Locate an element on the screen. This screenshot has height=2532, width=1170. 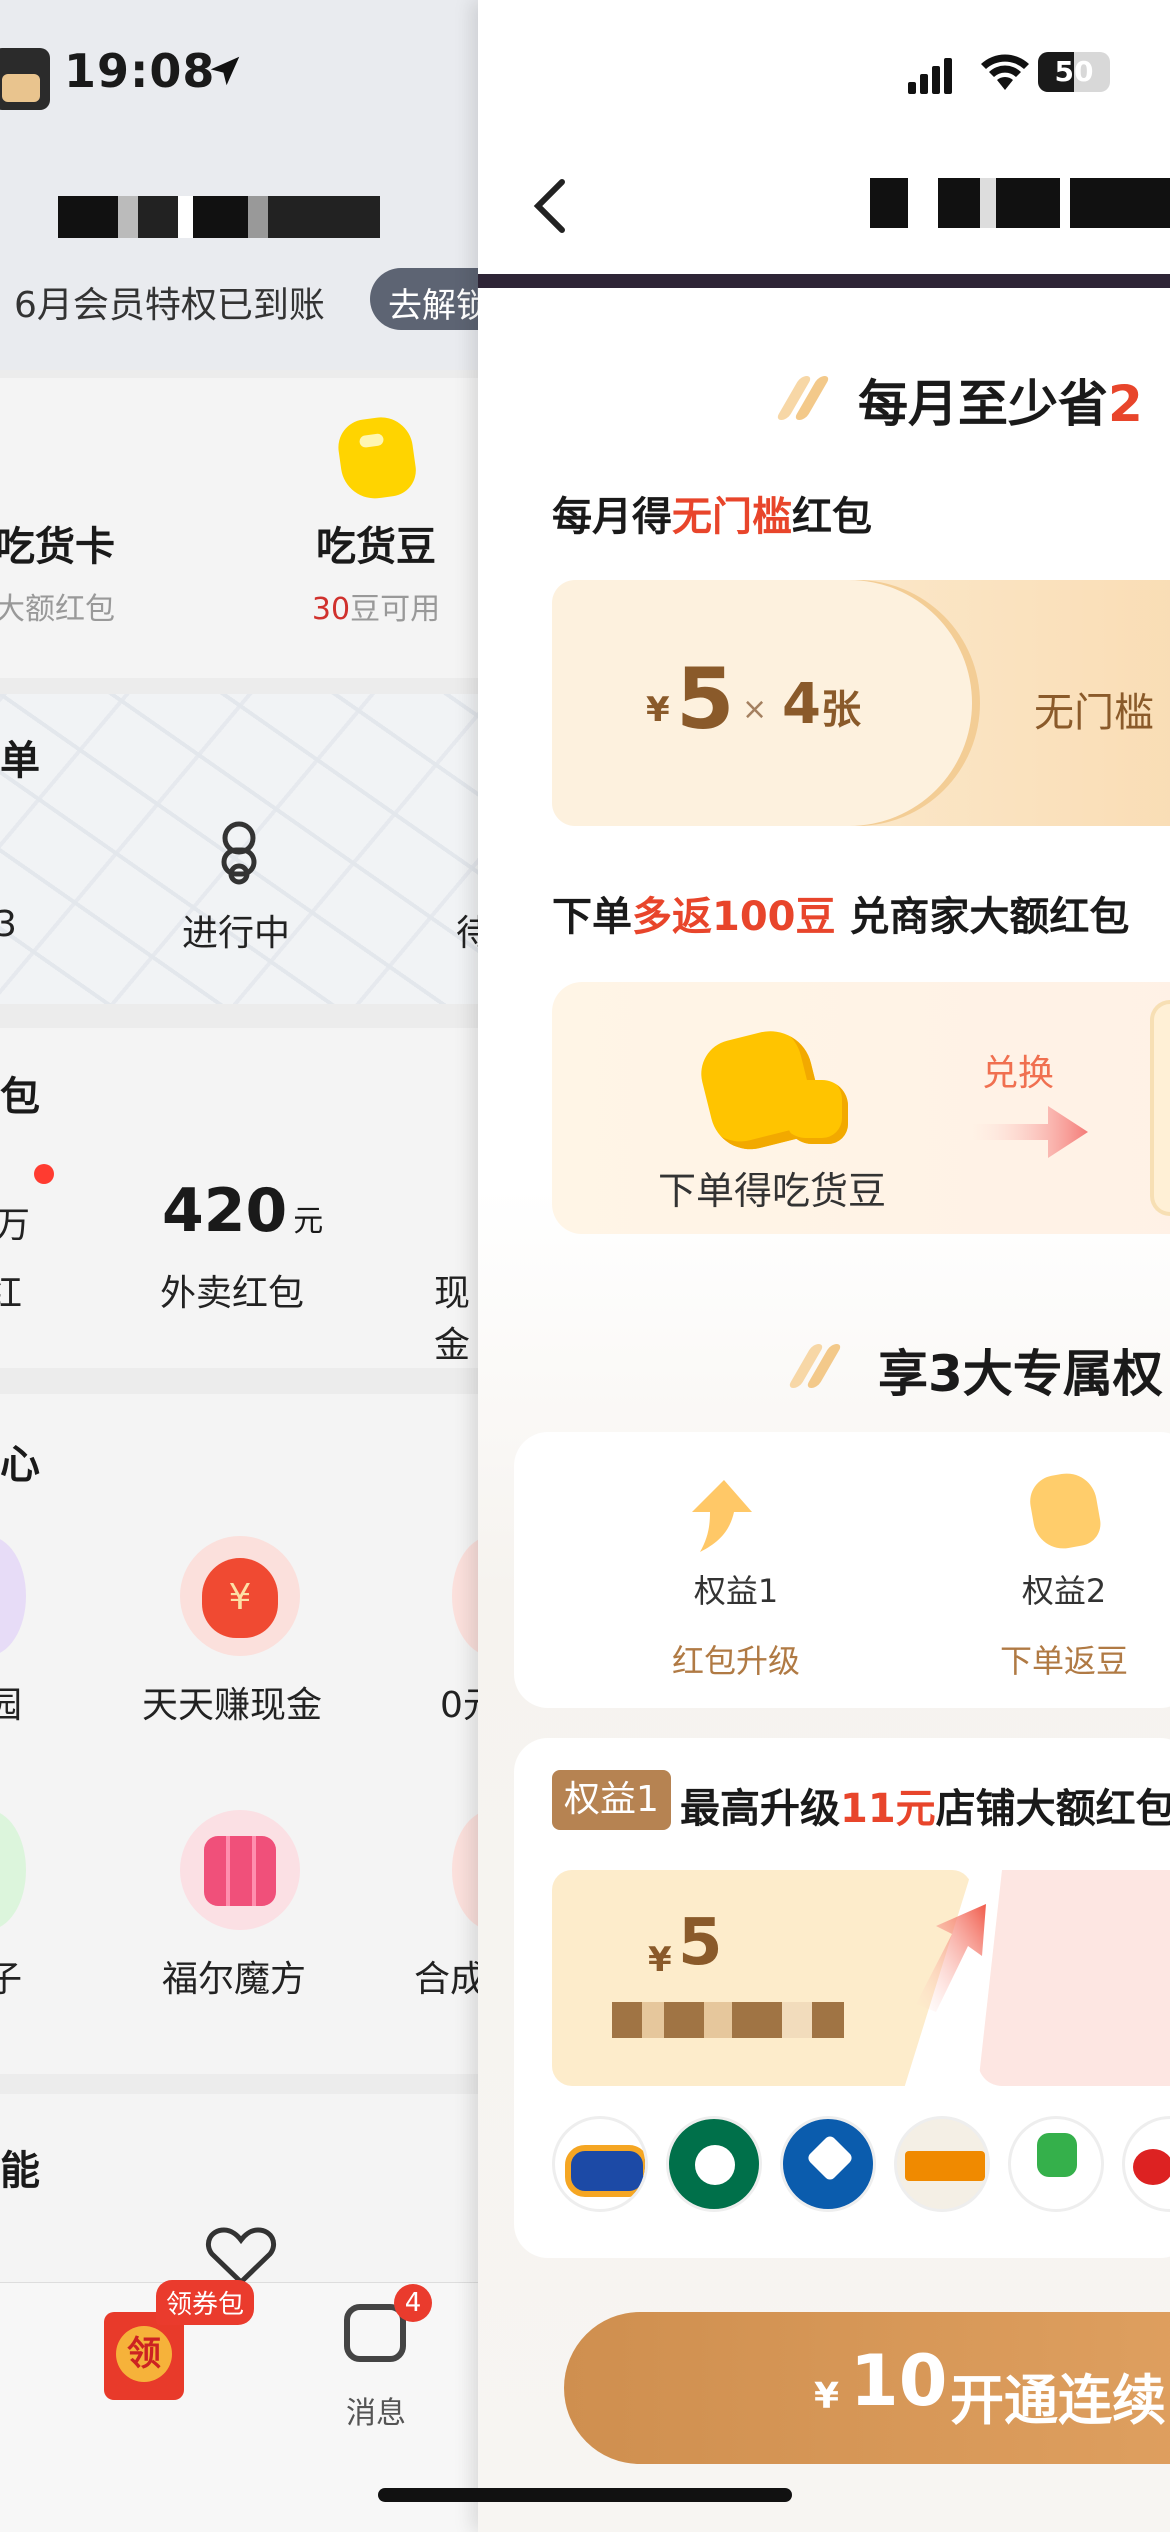
shop-coupon-value: 5 is located at coordinates (700, 1943).